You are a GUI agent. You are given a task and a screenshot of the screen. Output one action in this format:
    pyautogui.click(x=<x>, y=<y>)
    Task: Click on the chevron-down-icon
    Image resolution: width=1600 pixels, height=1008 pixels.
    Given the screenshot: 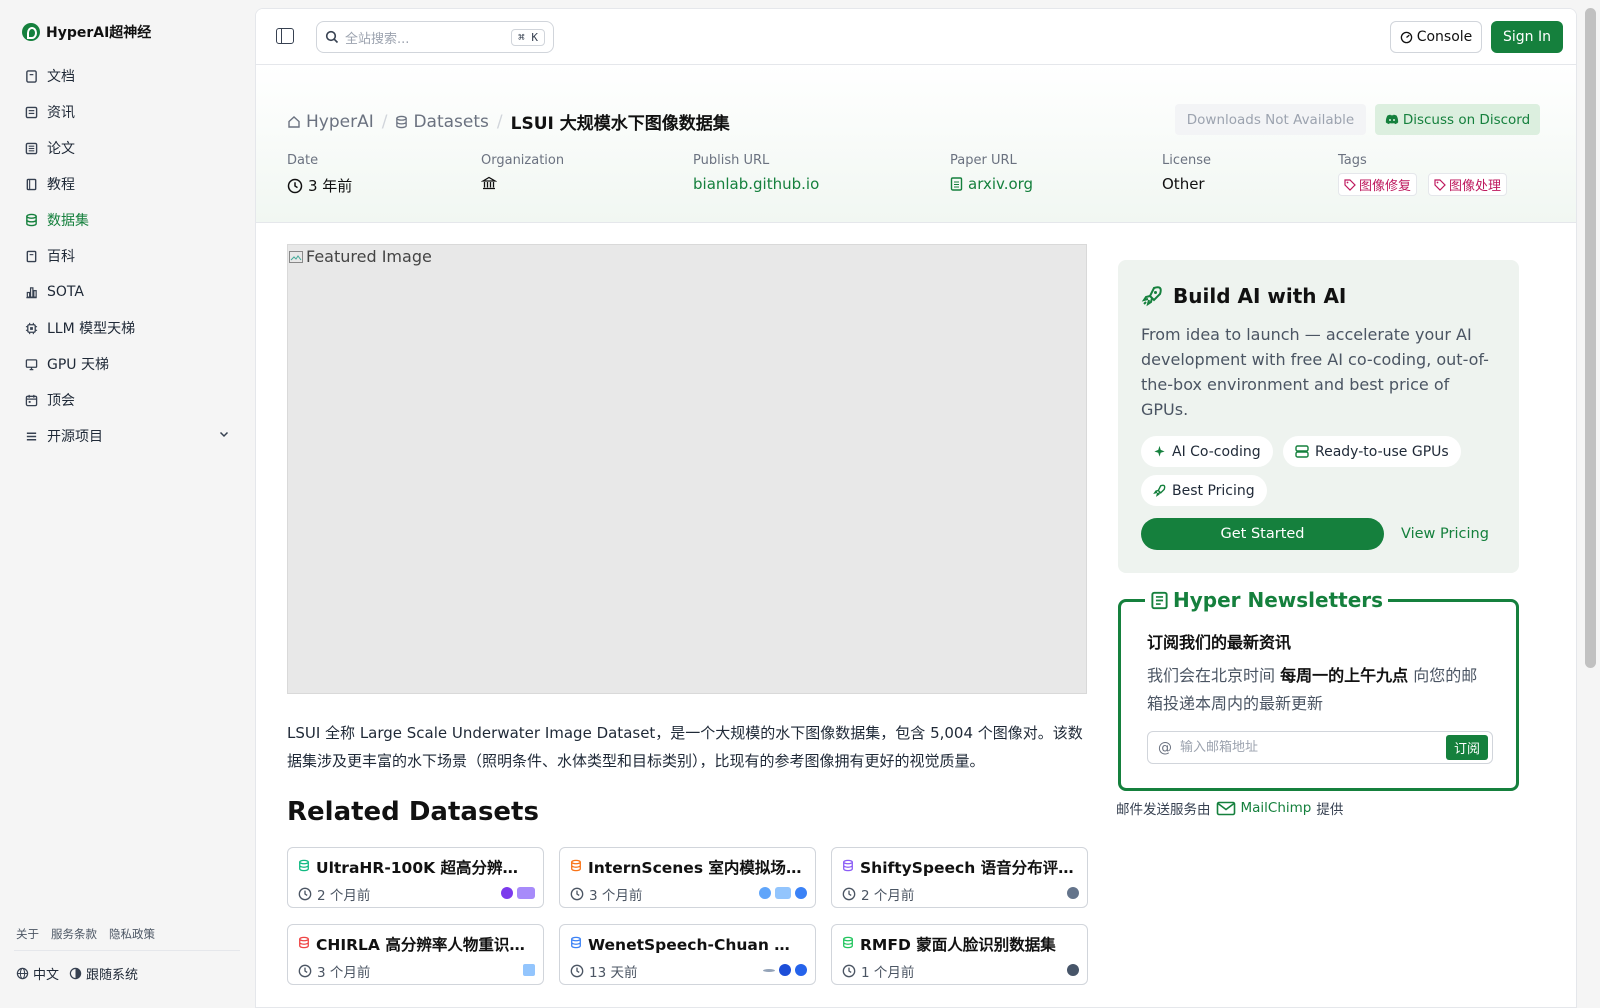 What is the action you would take?
    pyautogui.click(x=224, y=436)
    